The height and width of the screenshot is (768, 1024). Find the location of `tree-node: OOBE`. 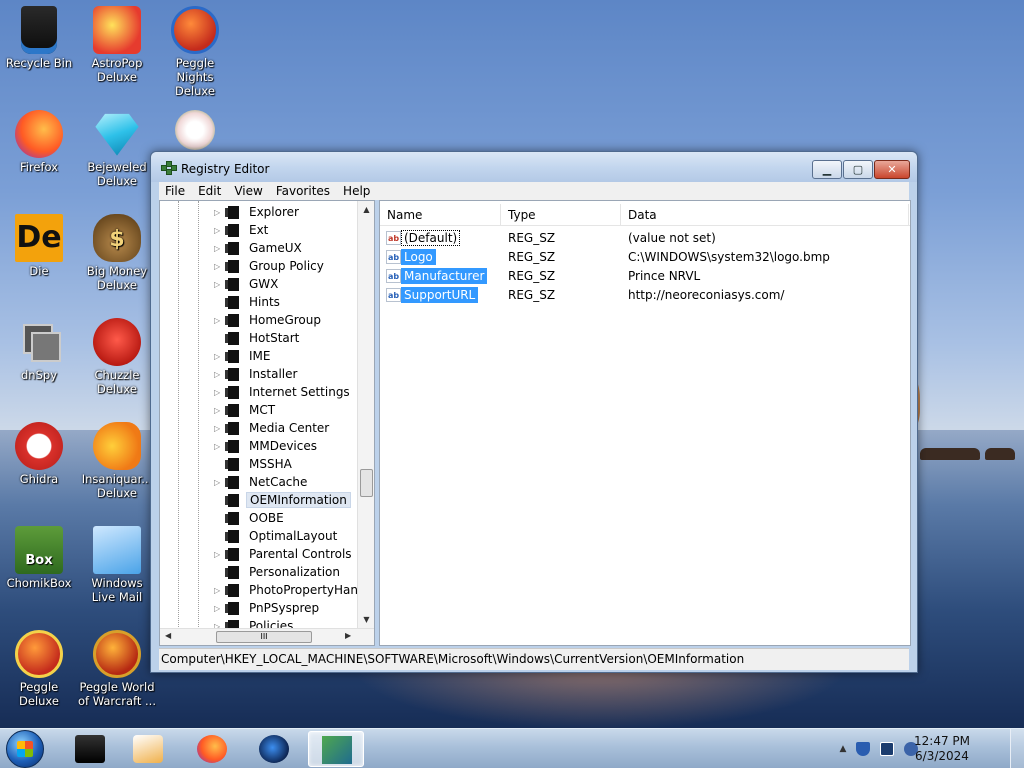

tree-node: OOBE is located at coordinates (259, 518).